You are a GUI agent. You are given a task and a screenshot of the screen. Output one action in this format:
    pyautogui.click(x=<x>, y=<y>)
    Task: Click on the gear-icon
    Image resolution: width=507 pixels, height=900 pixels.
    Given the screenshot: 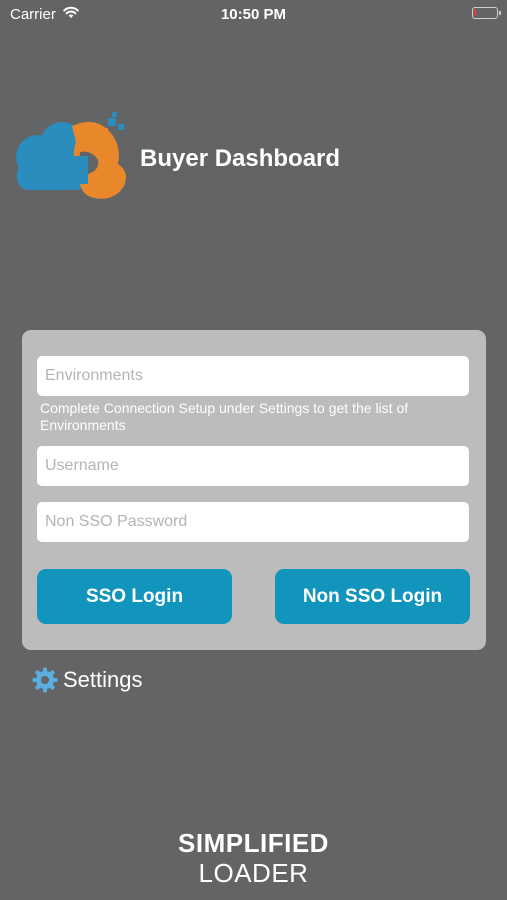 What is the action you would take?
    pyautogui.click(x=45, y=680)
    